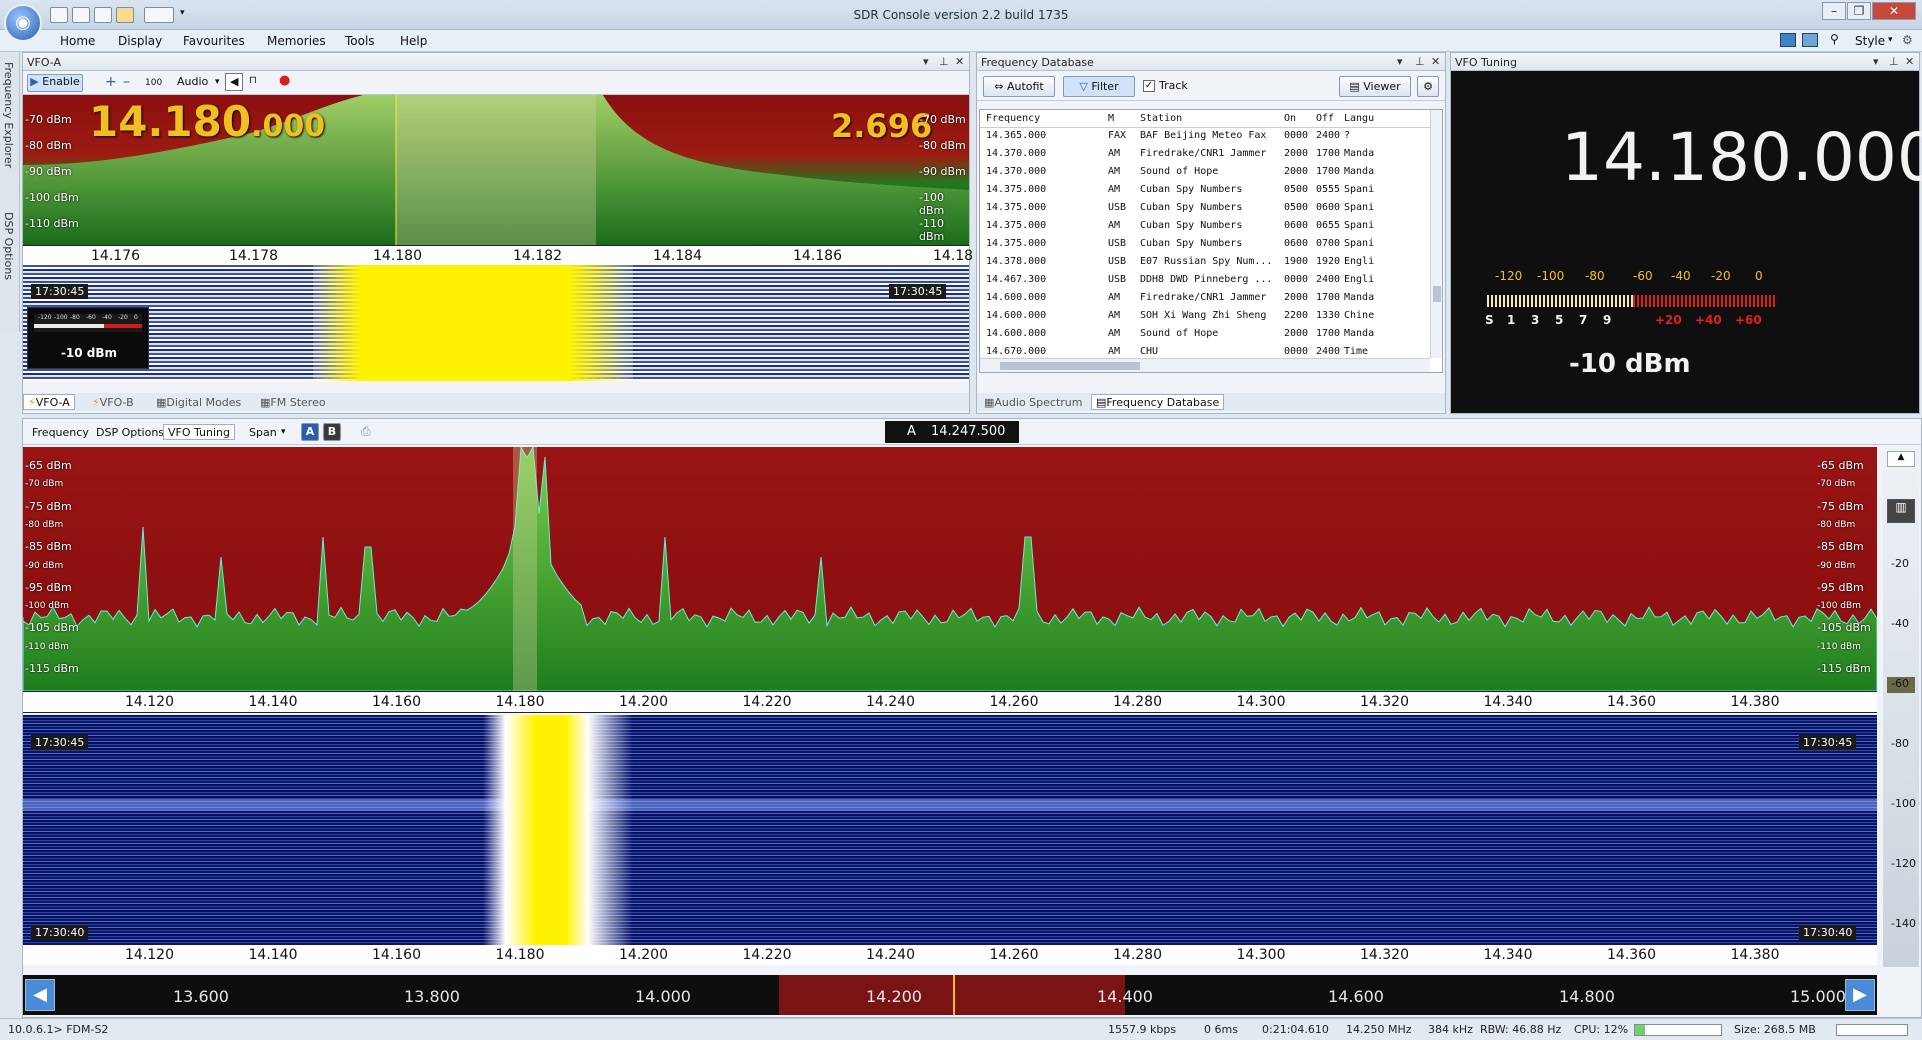 The width and height of the screenshot is (1922, 1040). What do you see at coordinates (9, 127) in the screenshot?
I see `freq-explorer-tab: Frequency Explorer` at bounding box center [9, 127].